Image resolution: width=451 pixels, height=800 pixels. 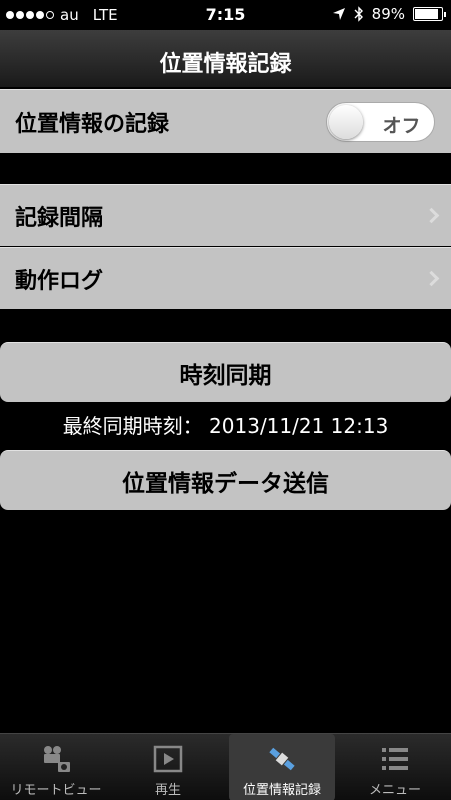 I want to click on tab-label: リモートビュー, so click(x=56, y=790).